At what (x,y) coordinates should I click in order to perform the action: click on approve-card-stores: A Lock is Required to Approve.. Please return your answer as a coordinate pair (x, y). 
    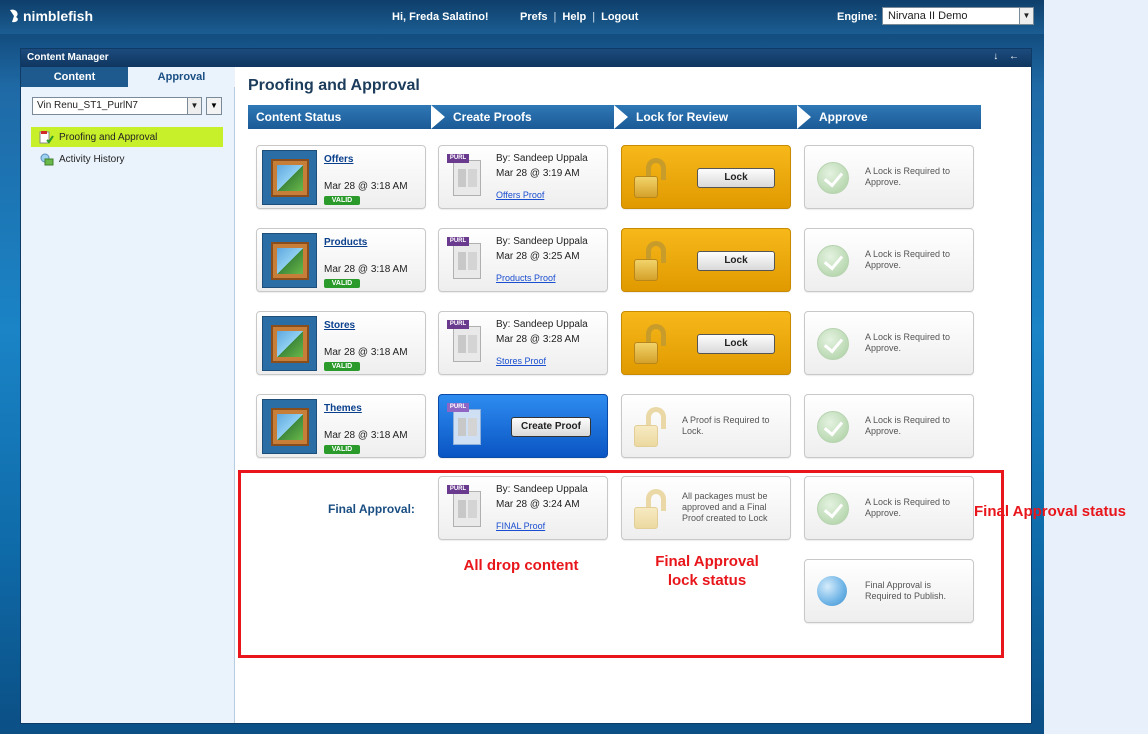
    Looking at the image, I should click on (889, 343).